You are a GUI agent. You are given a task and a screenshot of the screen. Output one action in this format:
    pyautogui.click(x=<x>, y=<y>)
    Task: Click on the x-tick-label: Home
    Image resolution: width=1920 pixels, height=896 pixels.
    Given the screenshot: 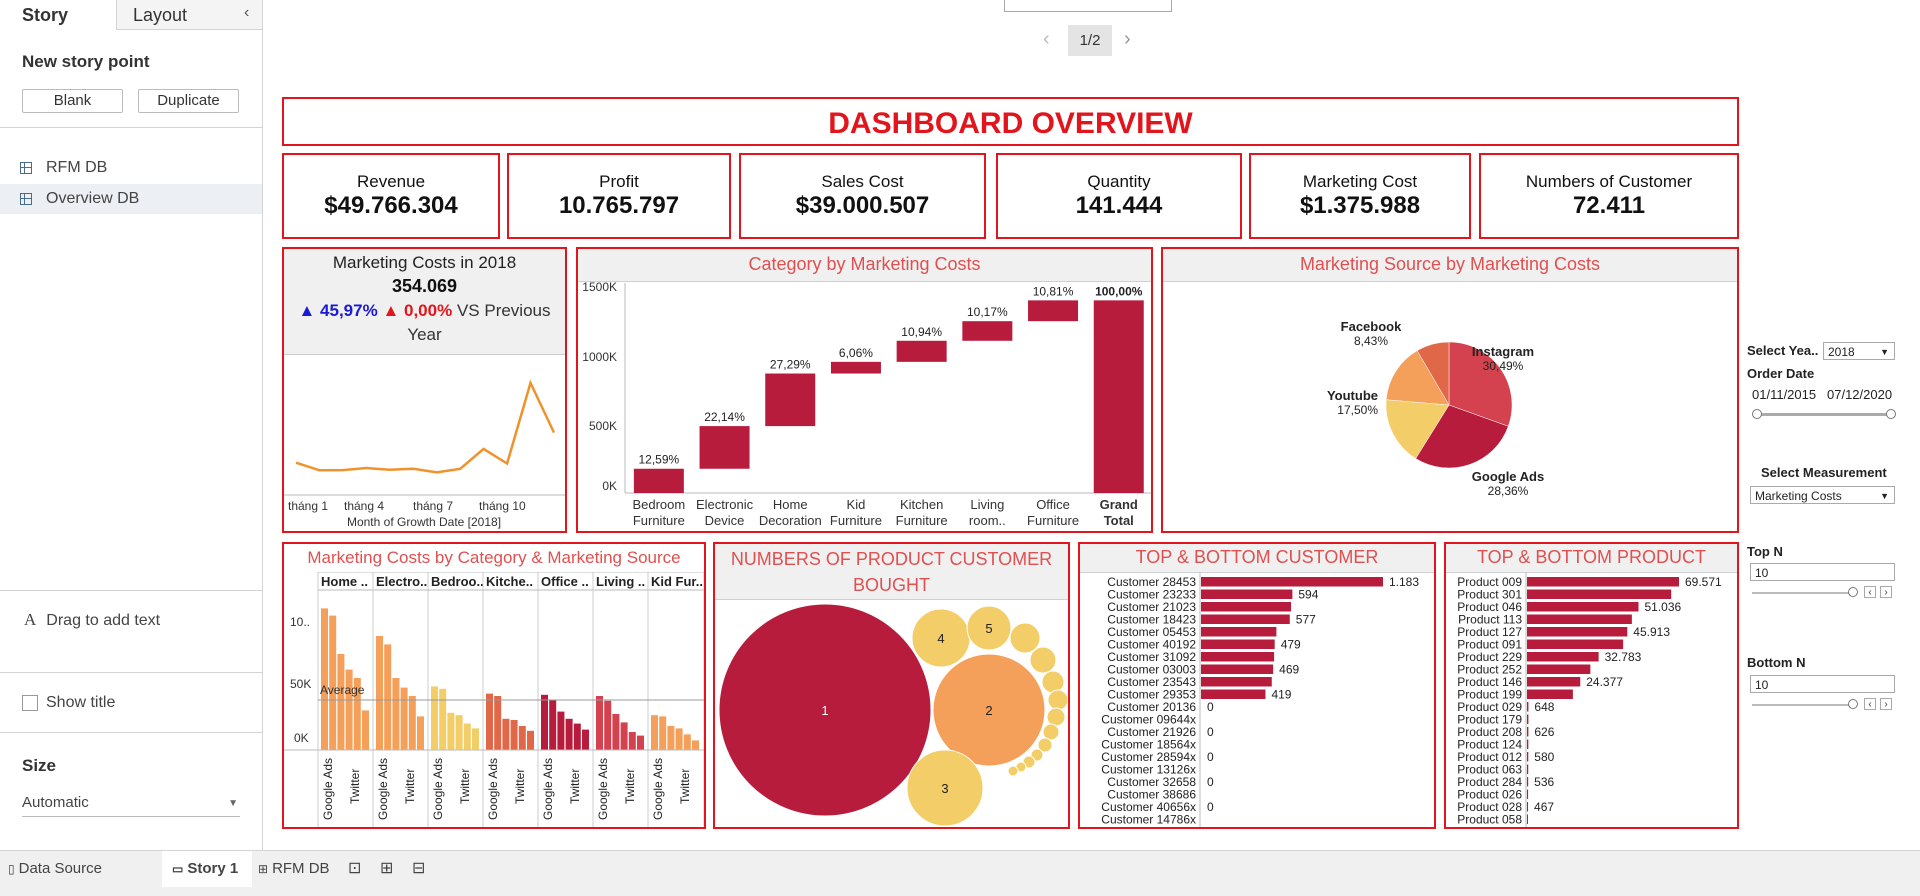 What is the action you would take?
    pyautogui.click(x=790, y=504)
    